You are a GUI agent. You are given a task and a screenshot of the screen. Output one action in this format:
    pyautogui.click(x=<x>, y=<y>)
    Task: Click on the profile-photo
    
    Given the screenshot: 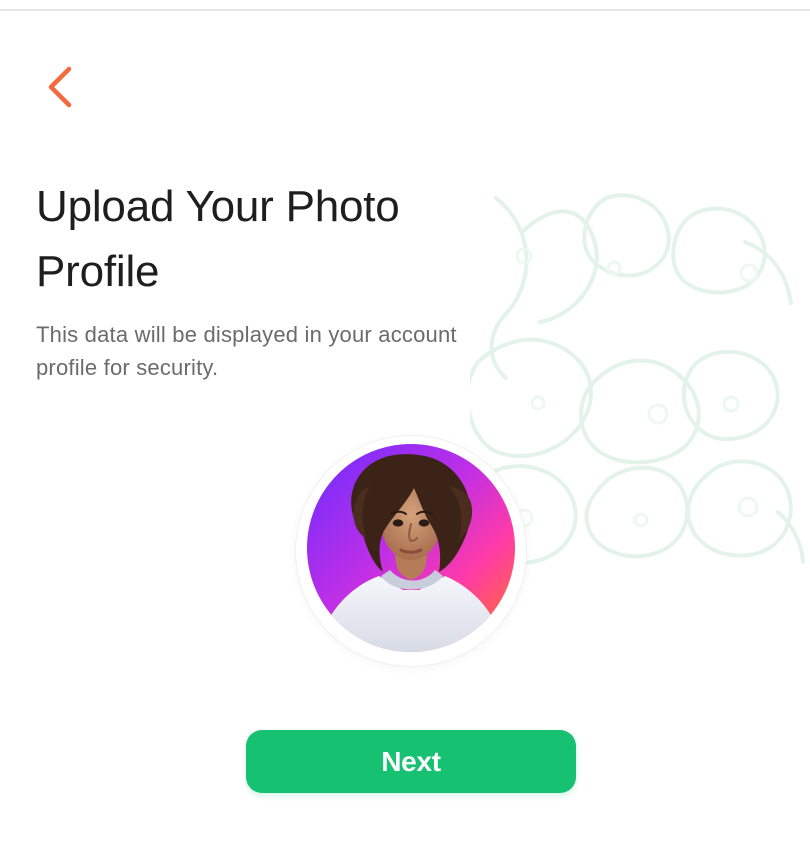 What is the action you would take?
    pyautogui.click(x=411, y=548)
    